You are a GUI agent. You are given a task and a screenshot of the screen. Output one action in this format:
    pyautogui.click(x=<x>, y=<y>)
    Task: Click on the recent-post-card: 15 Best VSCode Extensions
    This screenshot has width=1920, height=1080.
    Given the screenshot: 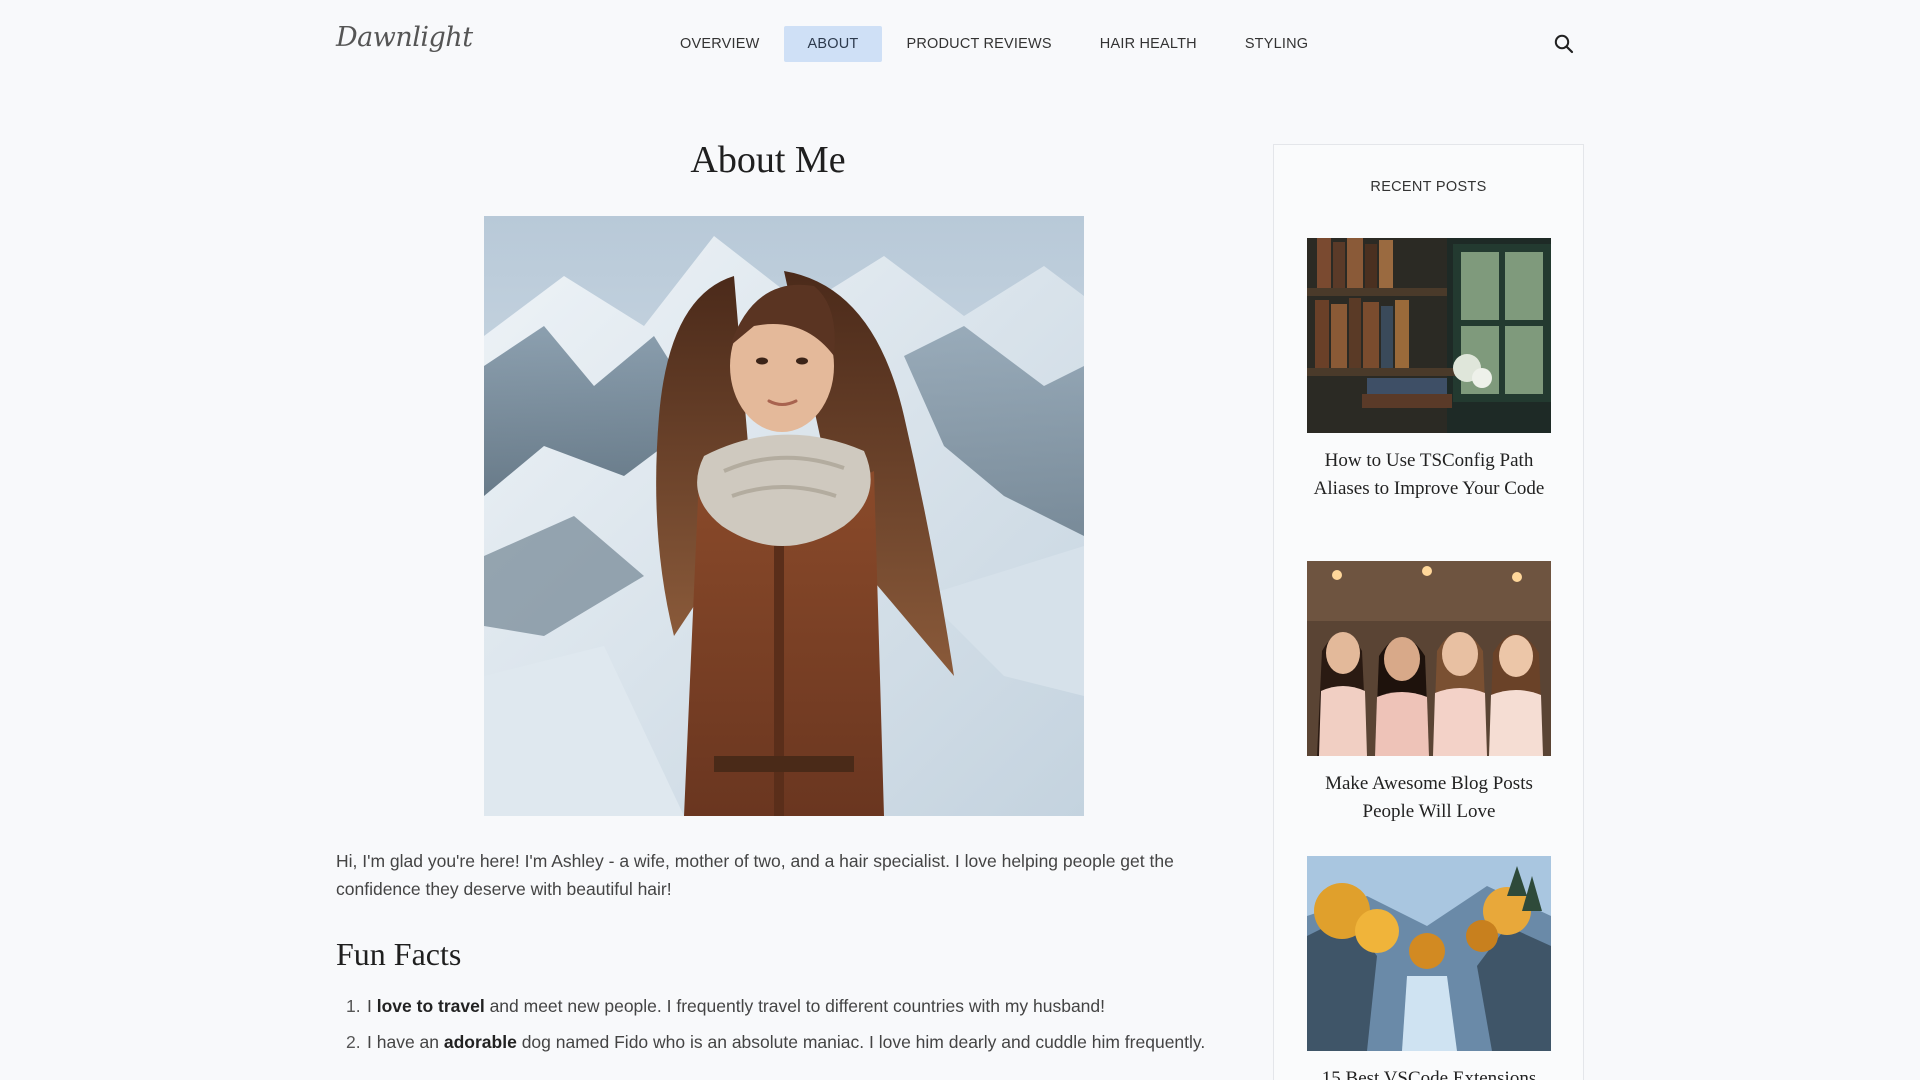 What is the action you would take?
    pyautogui.click(x=1429, y=968)
    